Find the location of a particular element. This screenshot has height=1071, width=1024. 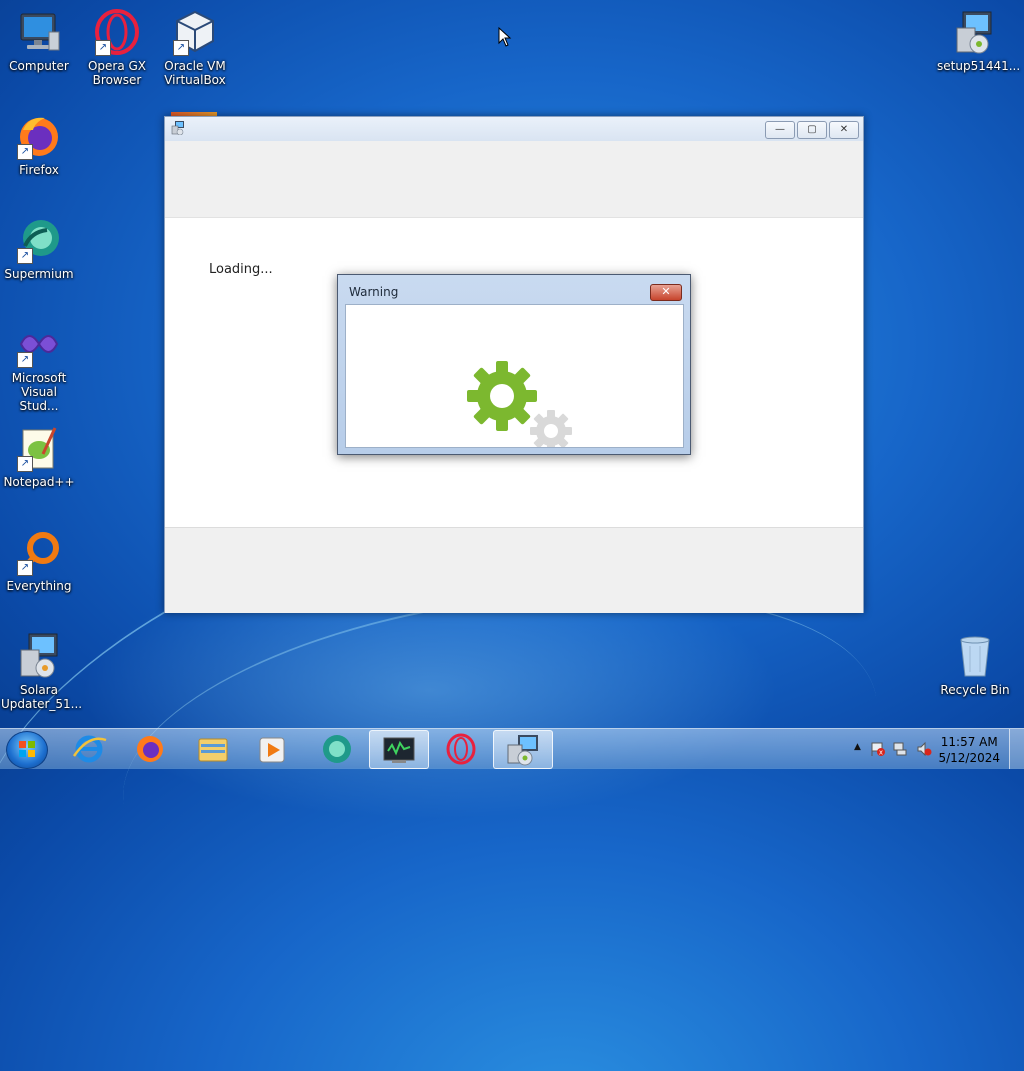

desktop-icon-label: Recycle Bin is located at coordinates (975, 690).